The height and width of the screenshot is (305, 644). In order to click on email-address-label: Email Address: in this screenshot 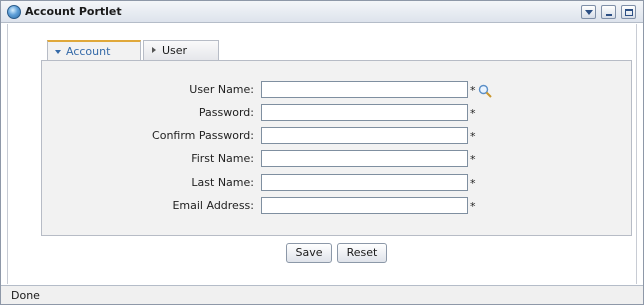, I will do `click(213, 205)`.